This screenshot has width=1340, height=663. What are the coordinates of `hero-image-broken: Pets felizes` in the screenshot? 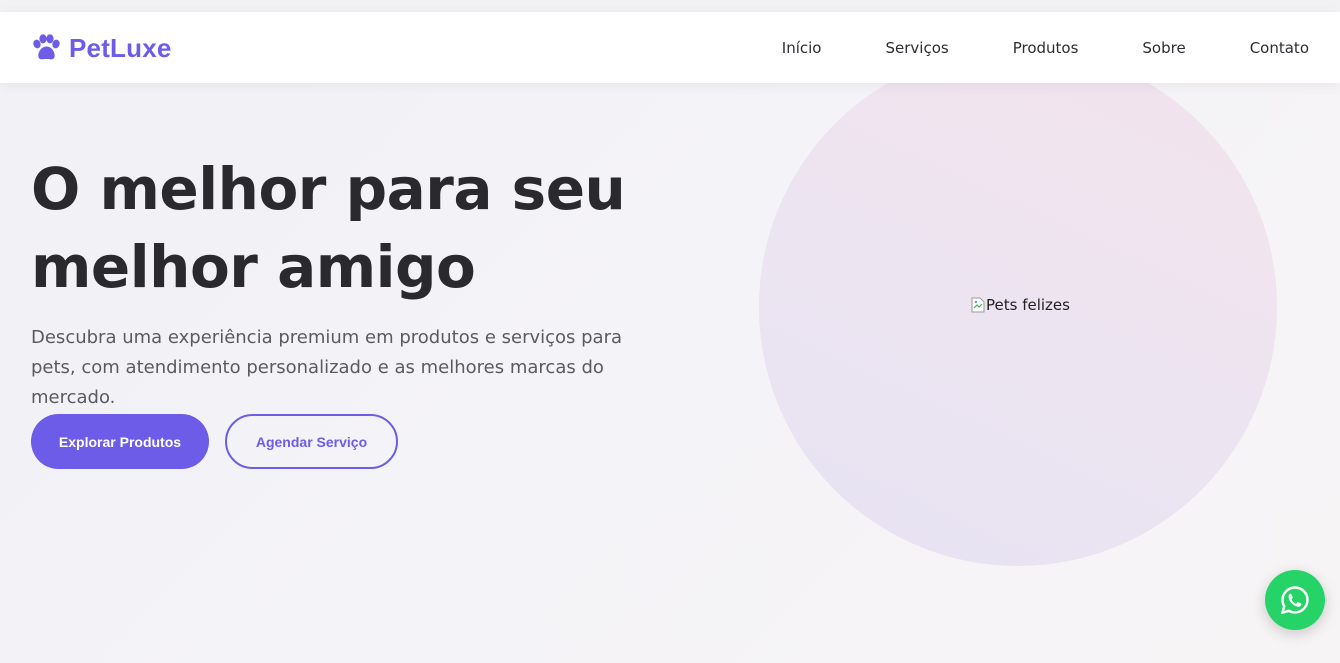 It's located at (1020, 305).